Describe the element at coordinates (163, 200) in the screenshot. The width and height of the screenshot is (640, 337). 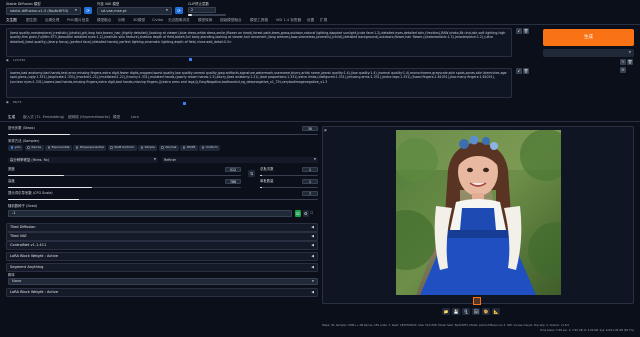
I see `cfg-slider` at that location.